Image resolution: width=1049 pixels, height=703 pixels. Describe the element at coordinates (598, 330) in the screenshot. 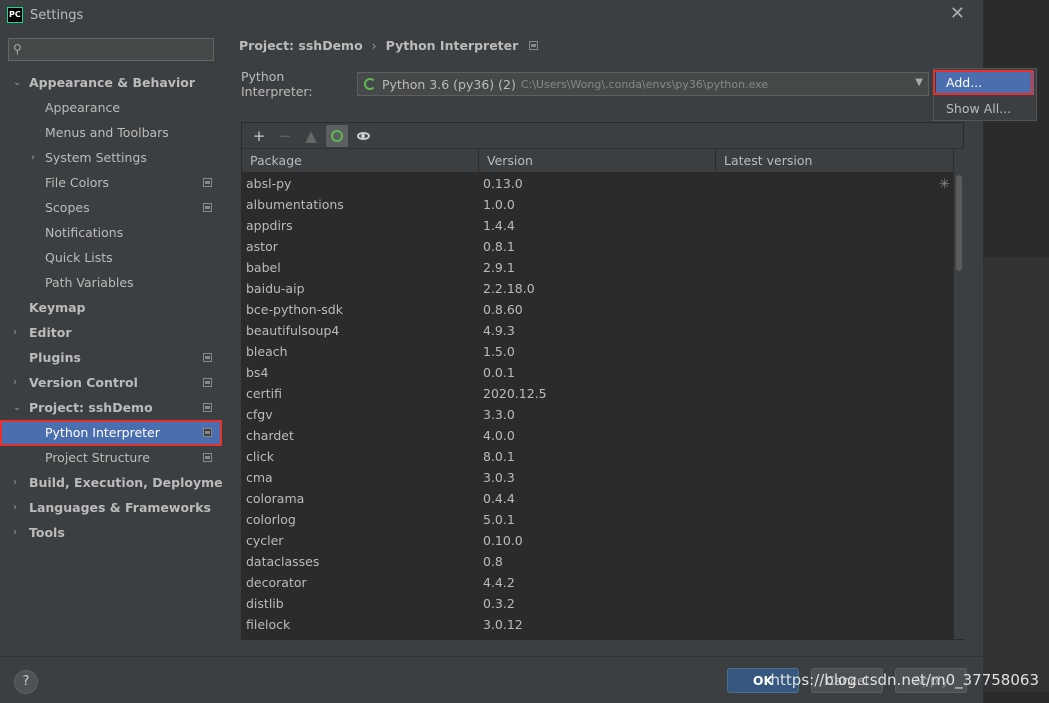

I see `table-row: beautifulsoup4 4.9.3` at that location.